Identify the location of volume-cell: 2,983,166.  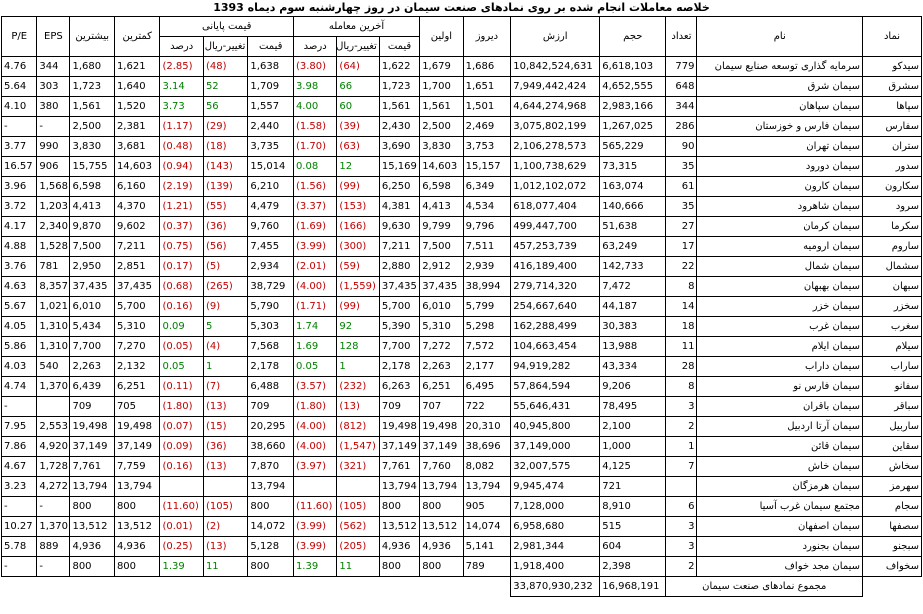
(633, 106).